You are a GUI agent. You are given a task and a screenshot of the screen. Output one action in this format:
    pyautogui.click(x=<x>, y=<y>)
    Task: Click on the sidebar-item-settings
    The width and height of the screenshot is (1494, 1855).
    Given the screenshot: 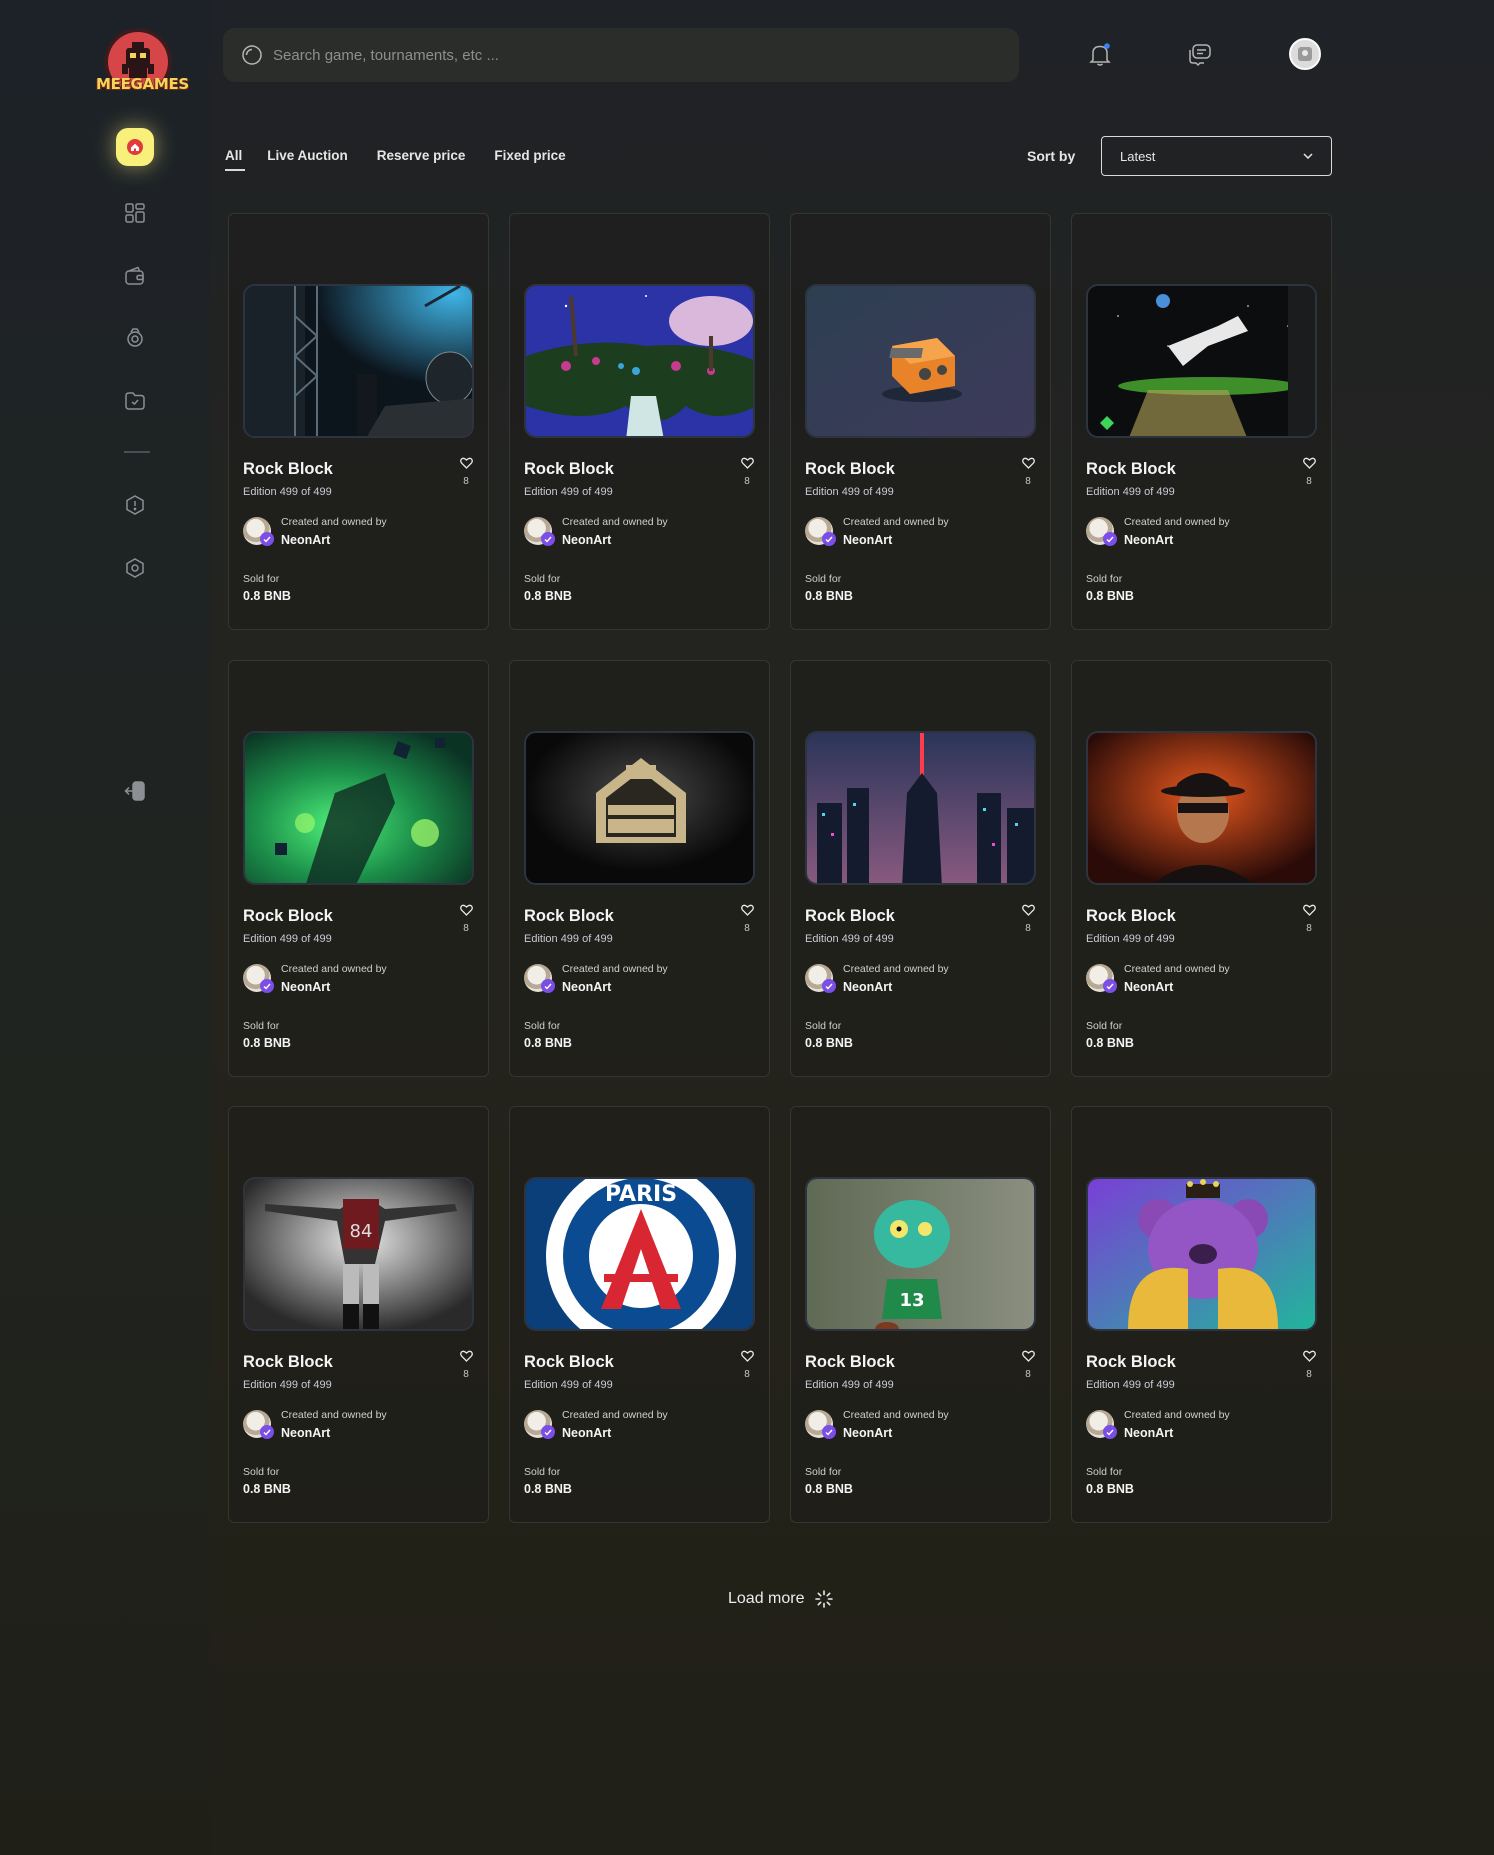 What is the action you would take?
    pyautogui.click(x=135, y=568)
    